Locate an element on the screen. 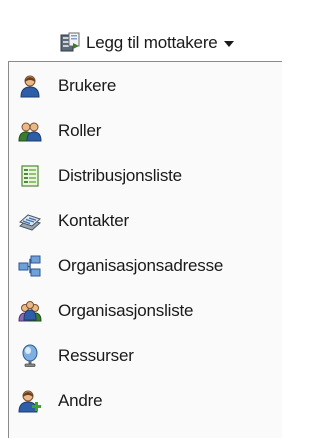 This screenshot has height=438, width=320. menu-item-label: Organisasjonsadresse is located at coordinates (141, 265).